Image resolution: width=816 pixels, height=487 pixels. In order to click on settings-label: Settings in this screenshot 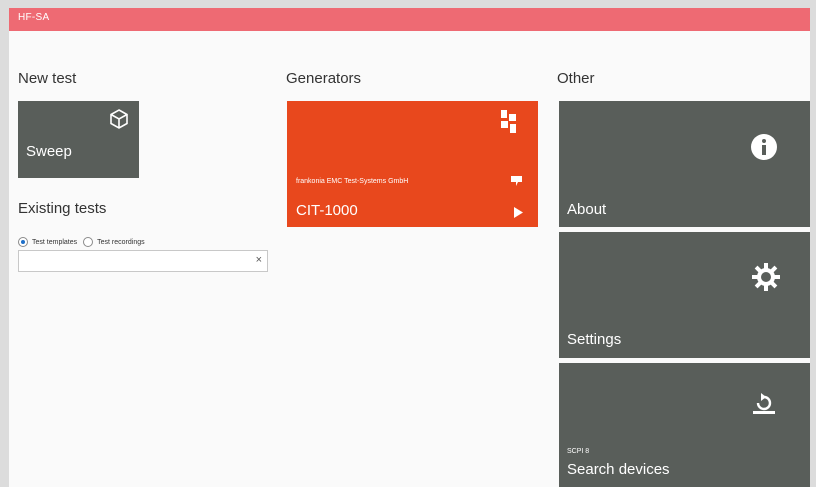, I will do `click(594, 339)`.